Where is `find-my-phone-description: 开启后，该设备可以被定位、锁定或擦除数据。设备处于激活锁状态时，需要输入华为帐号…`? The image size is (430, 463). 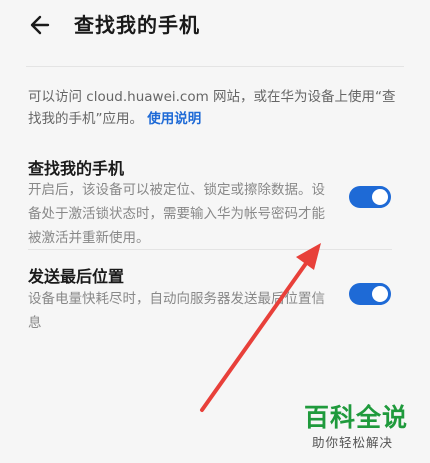 find-my-phone-description: 开启后，该设备可以被定位、锁定或擦除数据。设备处于激活锁状态时，需要输入华为帐号… is located at coordinates (176, 214).